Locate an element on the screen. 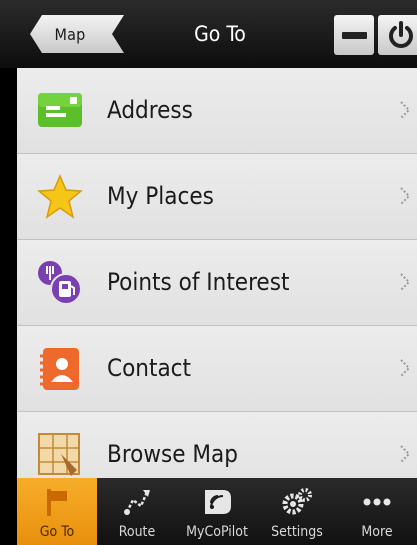 The image size is (417, 545). power-button is located at coordinates (397, 35).